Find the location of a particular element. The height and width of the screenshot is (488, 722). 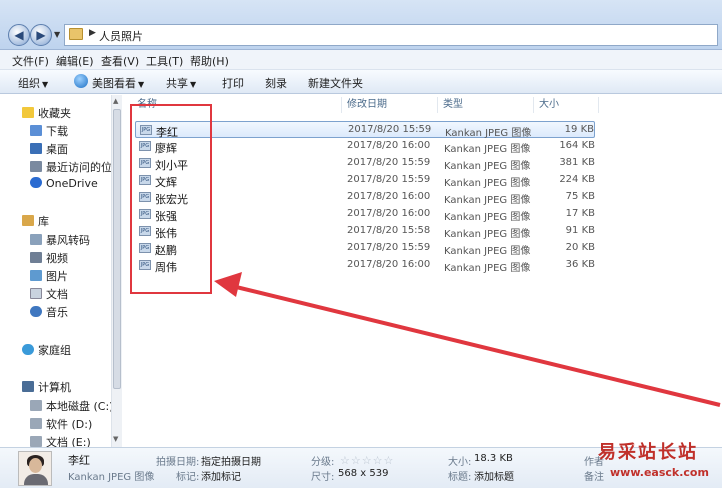

detail-file-name: 李红 is located at coordinates (79, 460).